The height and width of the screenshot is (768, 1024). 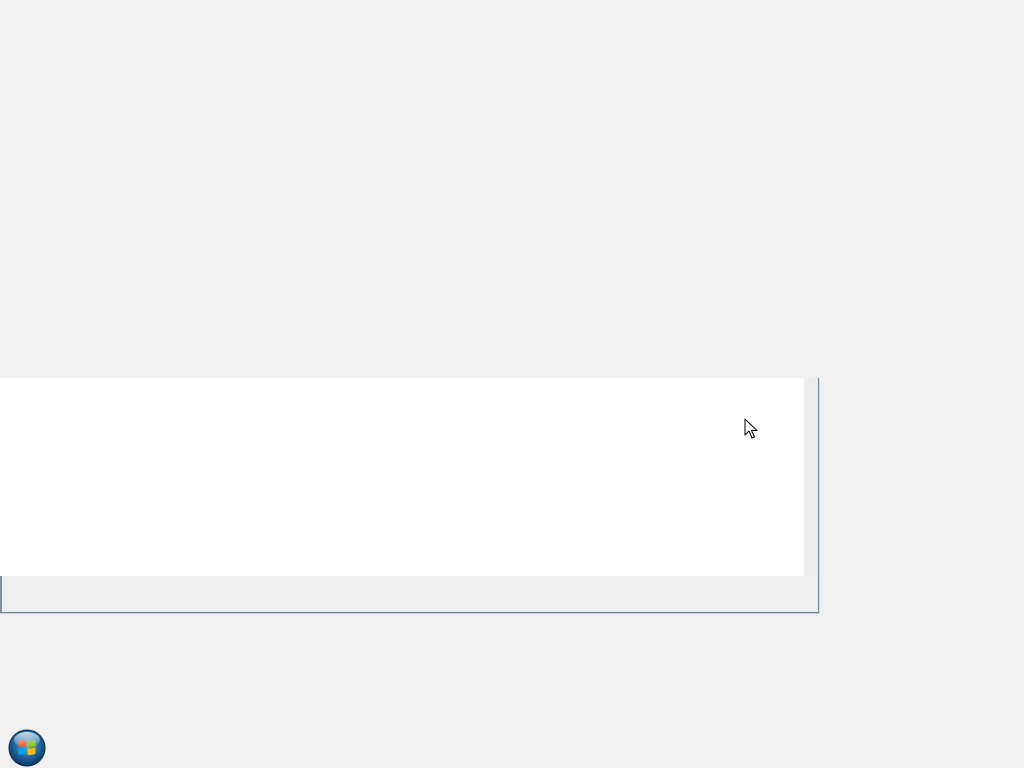 I want to click on arrow-cursor-icon, so click(x=752, y=429).